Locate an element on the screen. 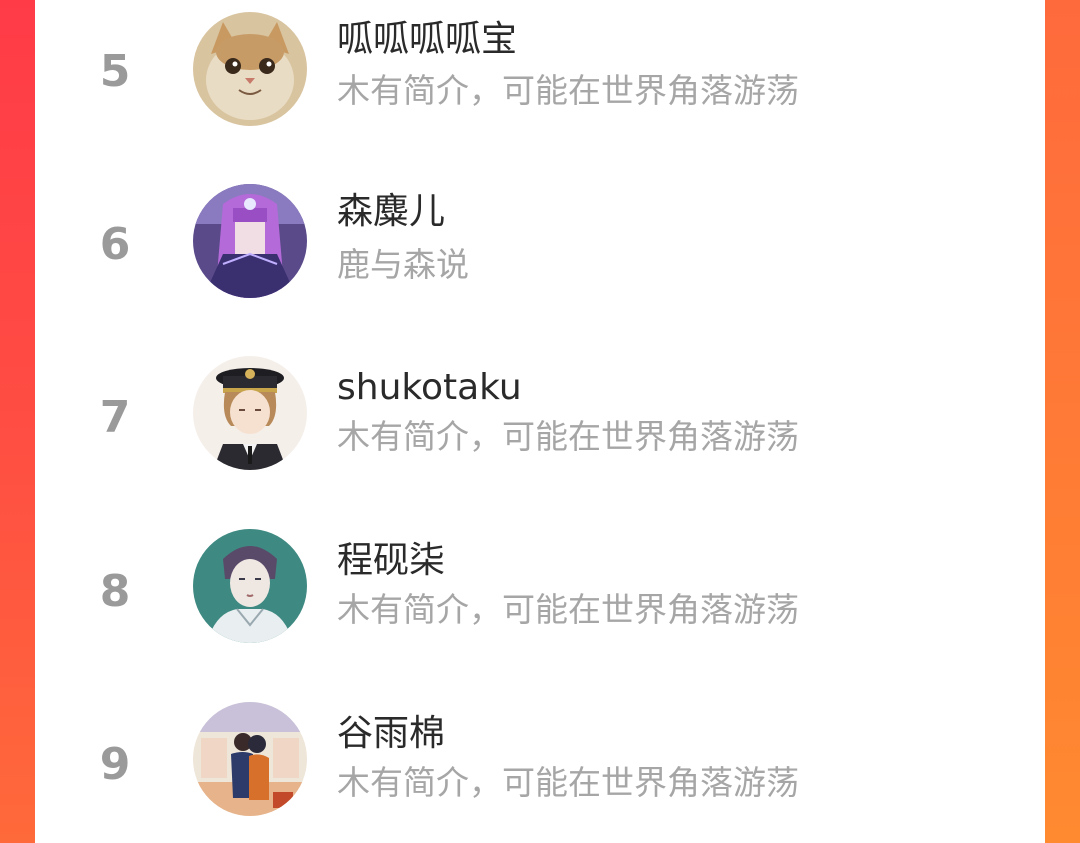  rank-number: 9 is located at coordinates (115, 764).